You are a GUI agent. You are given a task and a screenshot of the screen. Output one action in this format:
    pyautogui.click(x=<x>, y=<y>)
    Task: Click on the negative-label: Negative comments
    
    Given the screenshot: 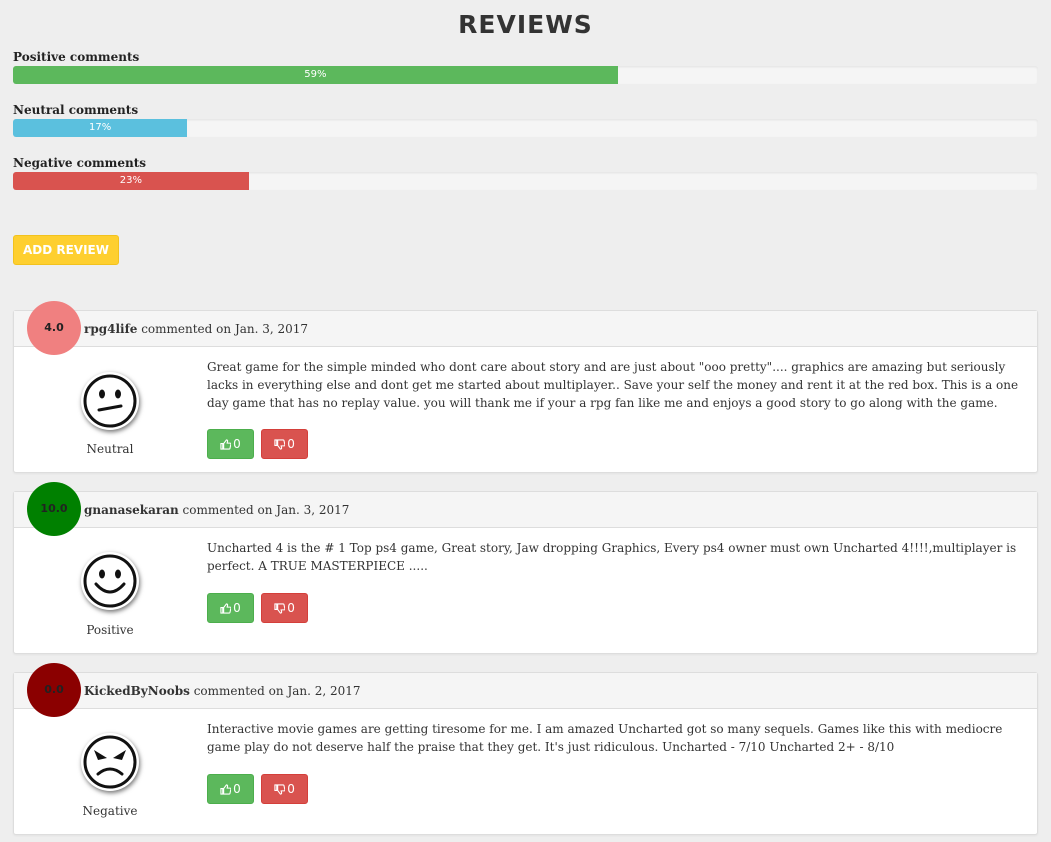 What is the action you would take?
    pyautogui.click(x=80, y=163)
    